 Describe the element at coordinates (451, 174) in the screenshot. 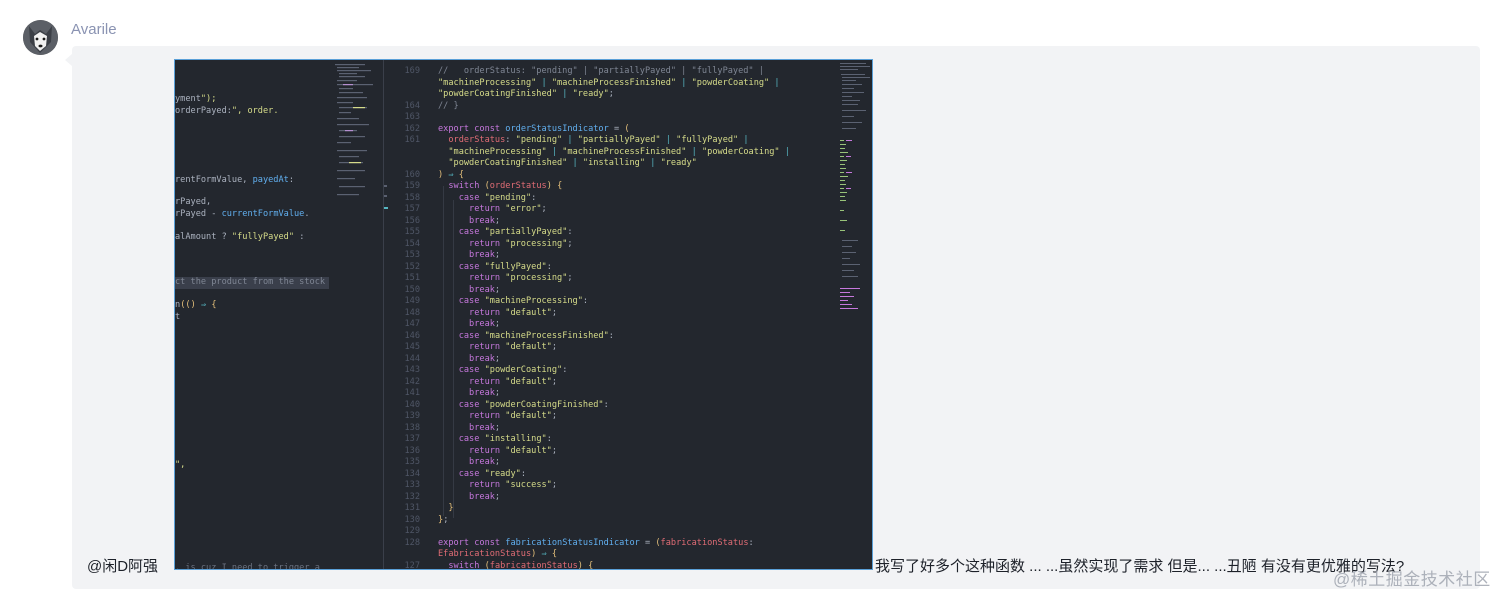

I see `code-line: ) ⇒ {` at that location.